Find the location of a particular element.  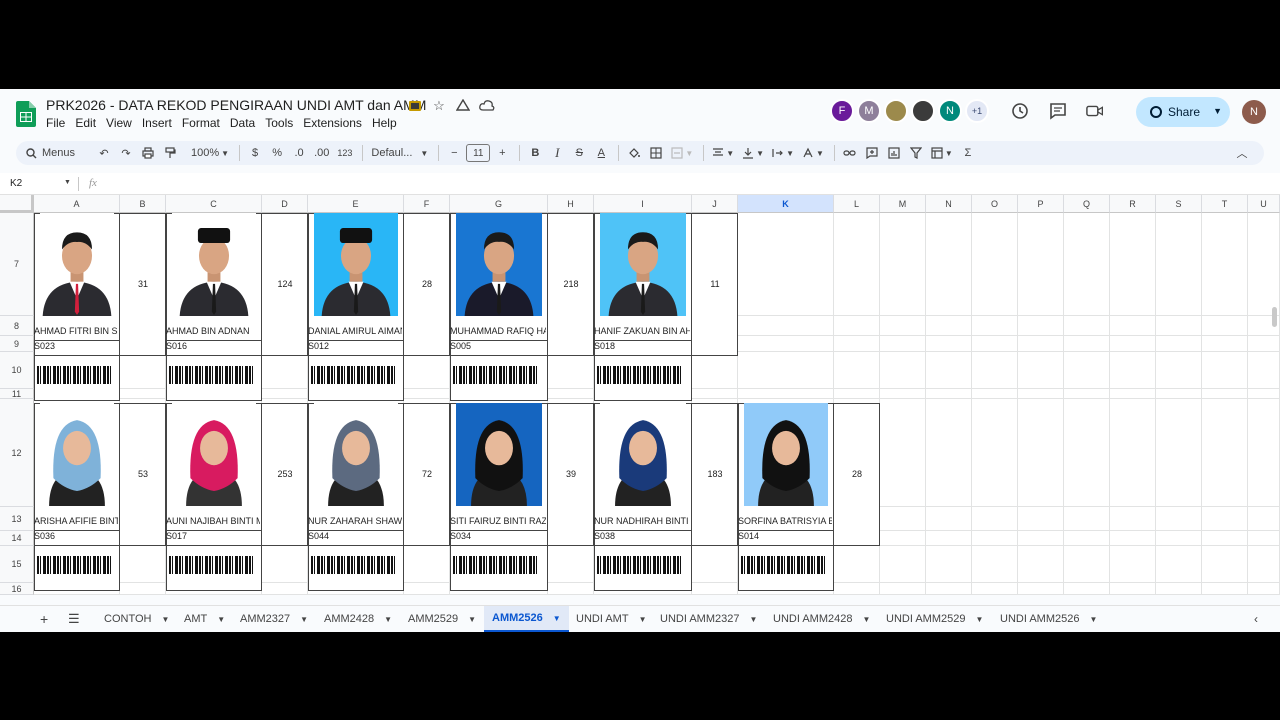

sheet-tab-undi-amm2327: UNDI AMM2327 ▼ is located at coordinates (708, 619).